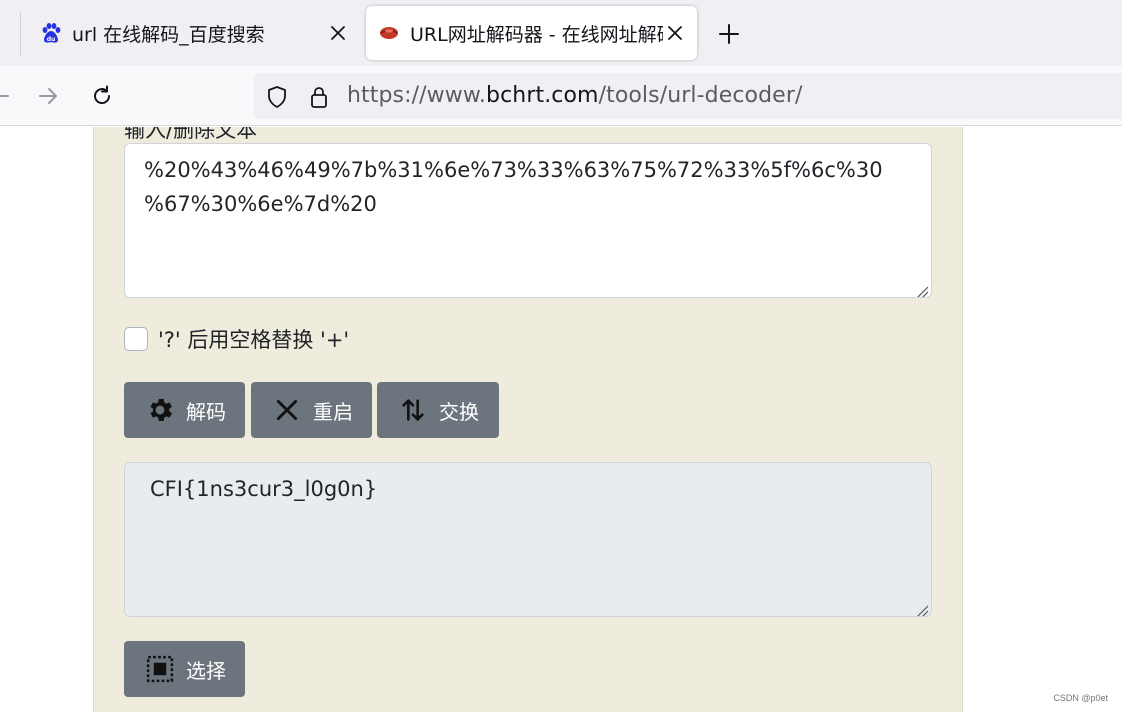 The width and height of the screenshot is (1122, 712). I want to click on tab-url-decoder: URL网址解码器 - 在线网址解码, so click(531, 33).